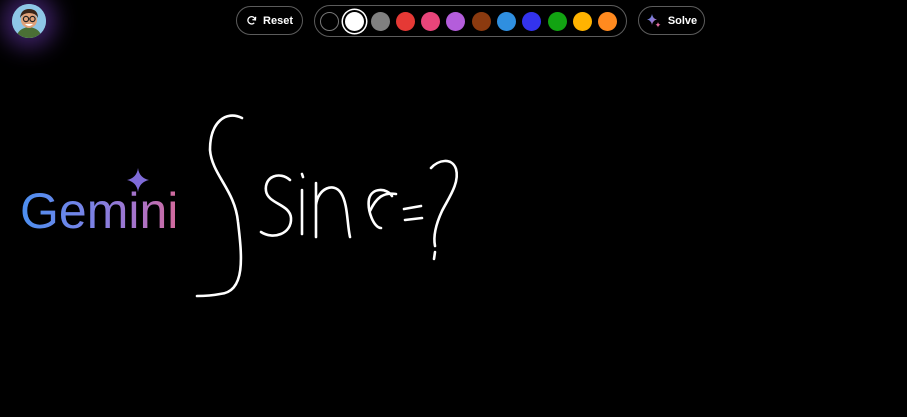 The height and width of the screenshot is (417, 907). I want to click on s-stroke, so click(276, 205).